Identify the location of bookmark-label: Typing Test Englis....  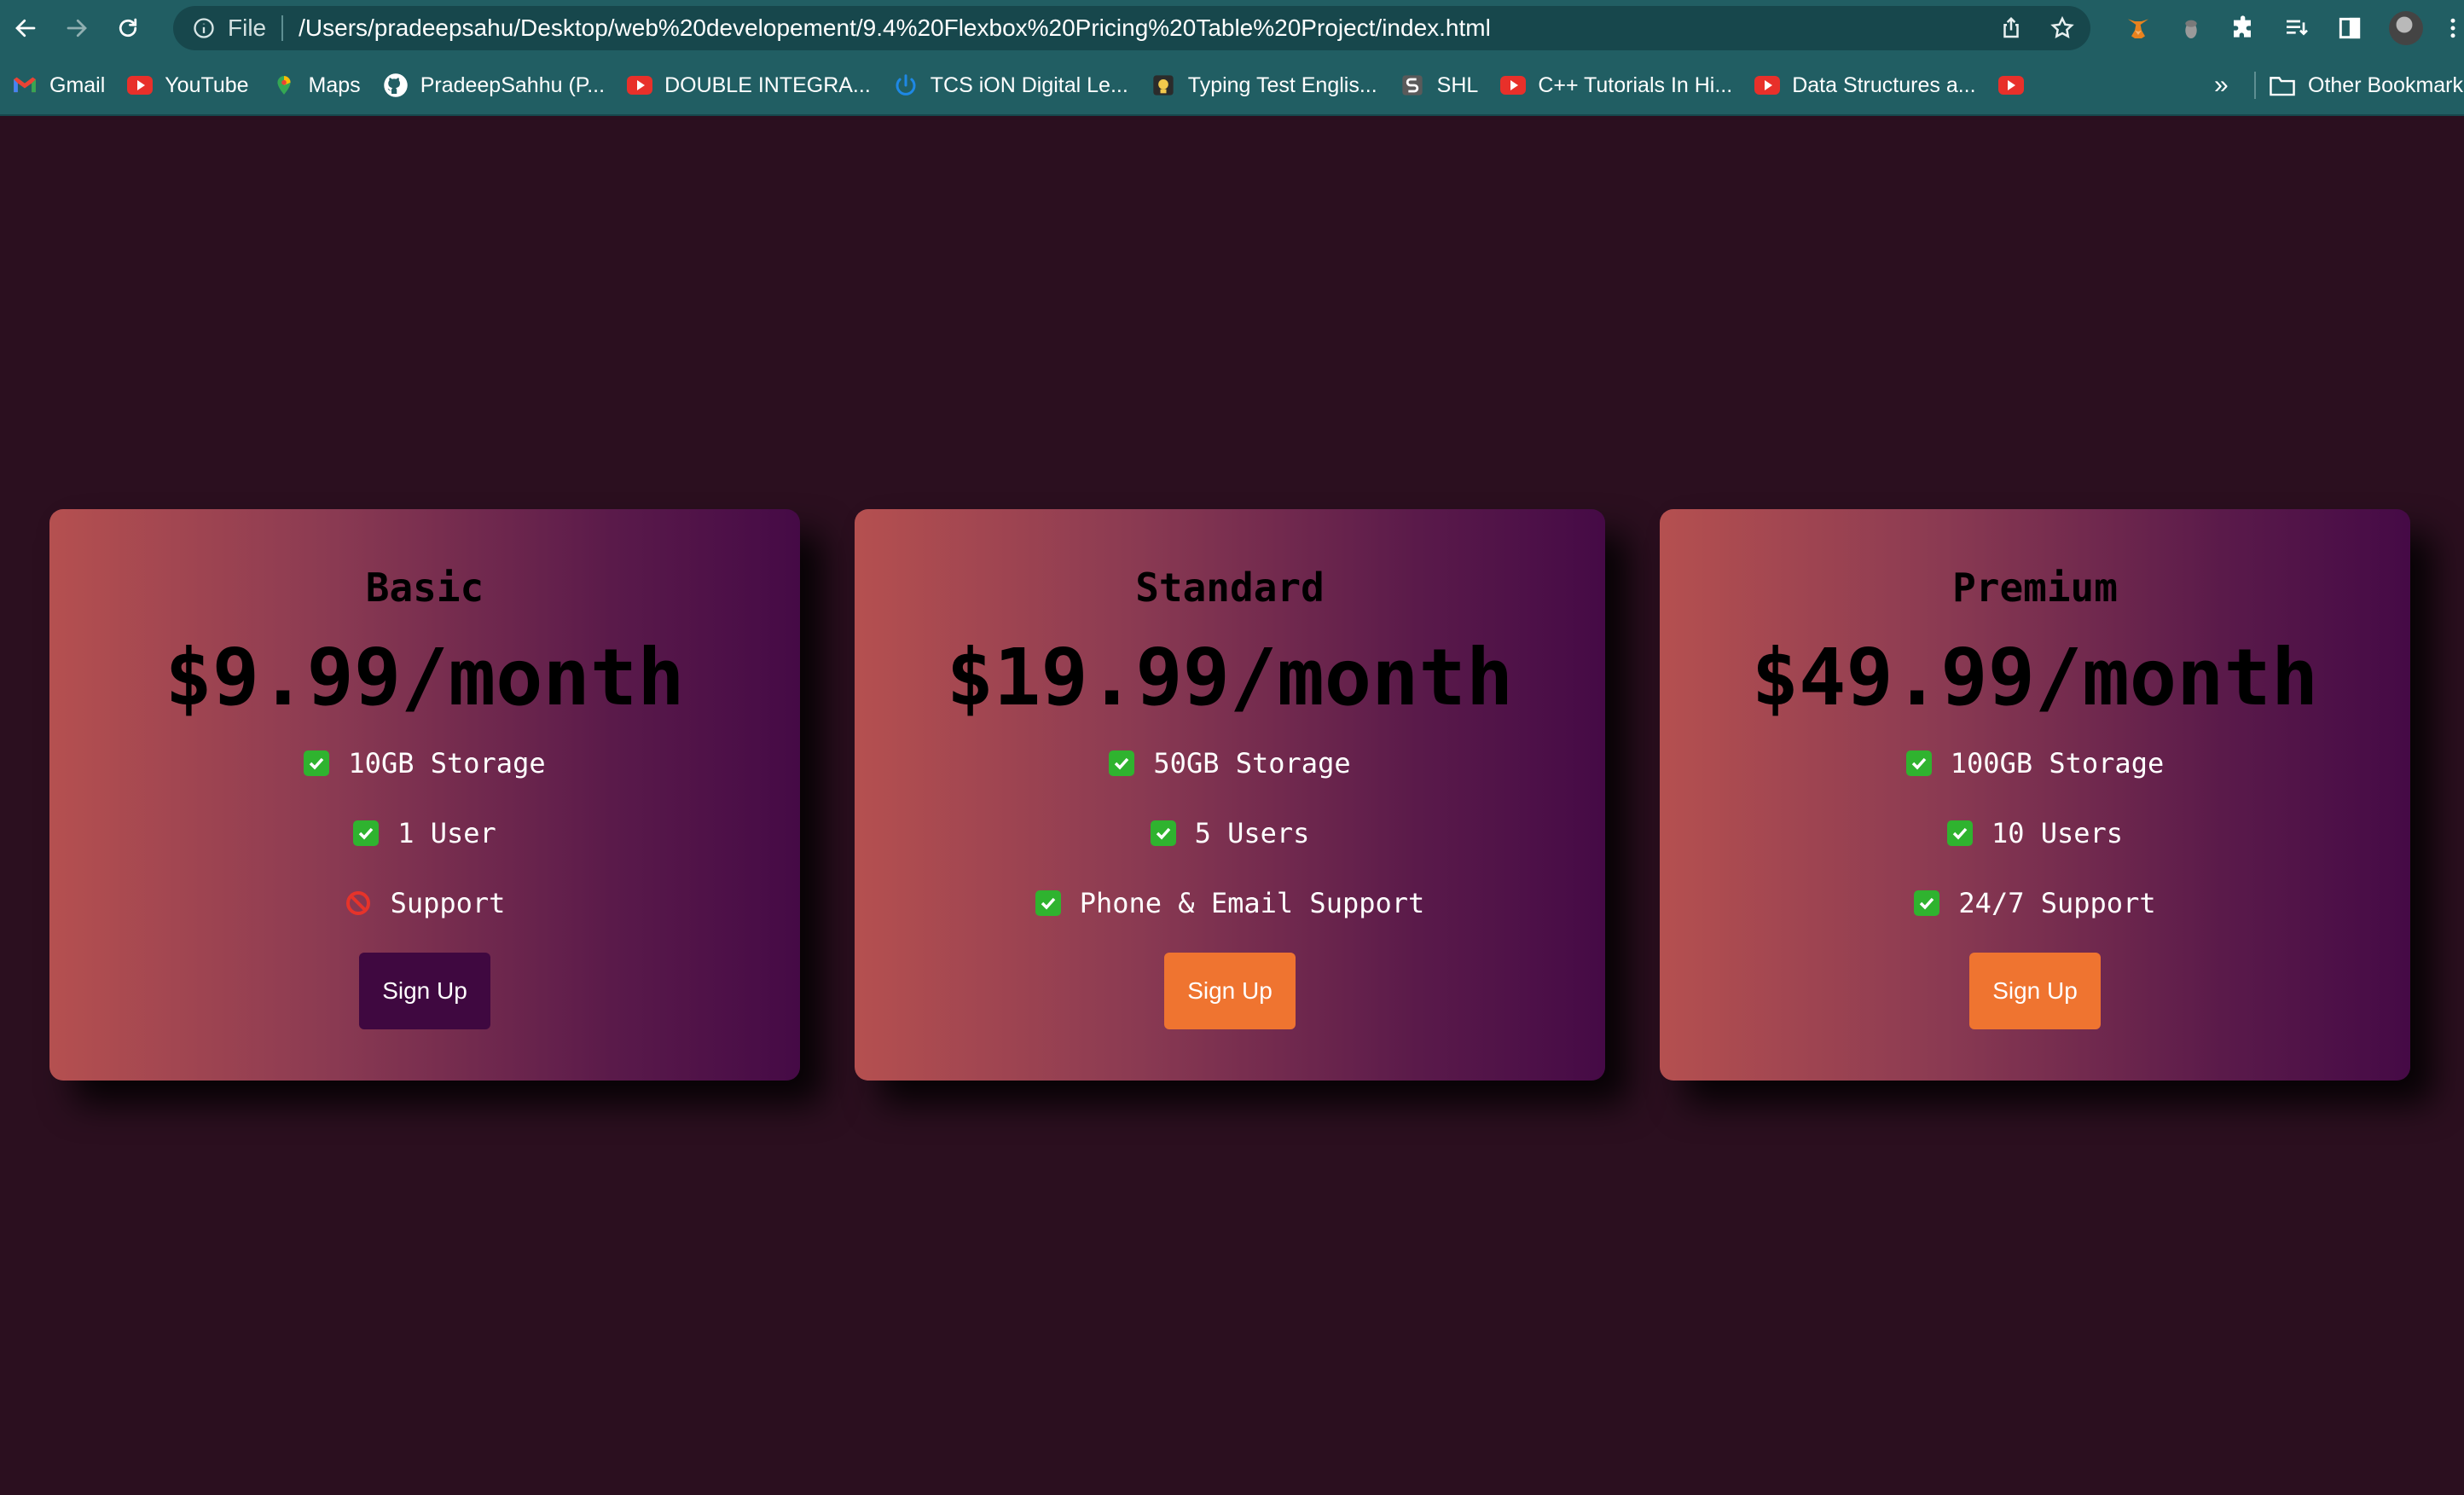
(1282, 84).